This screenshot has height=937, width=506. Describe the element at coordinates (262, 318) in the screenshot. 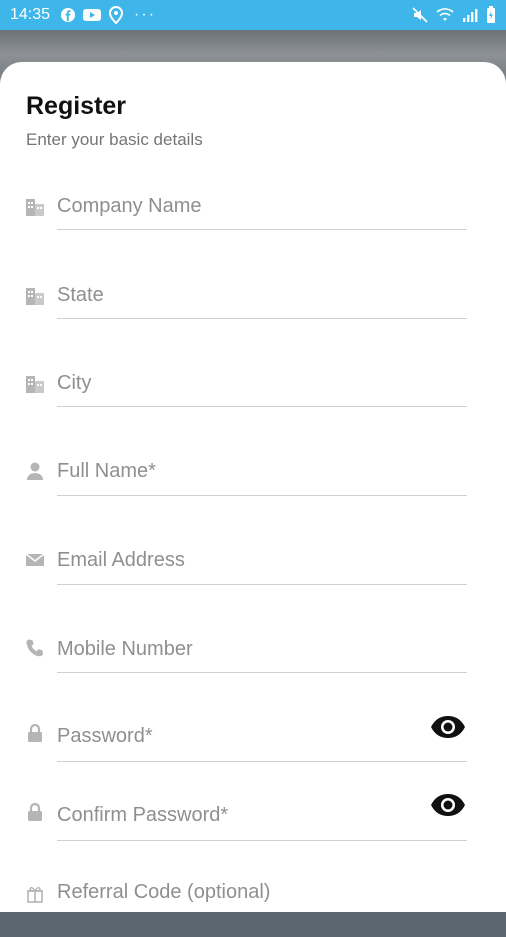

I see `state-underline` at that location.